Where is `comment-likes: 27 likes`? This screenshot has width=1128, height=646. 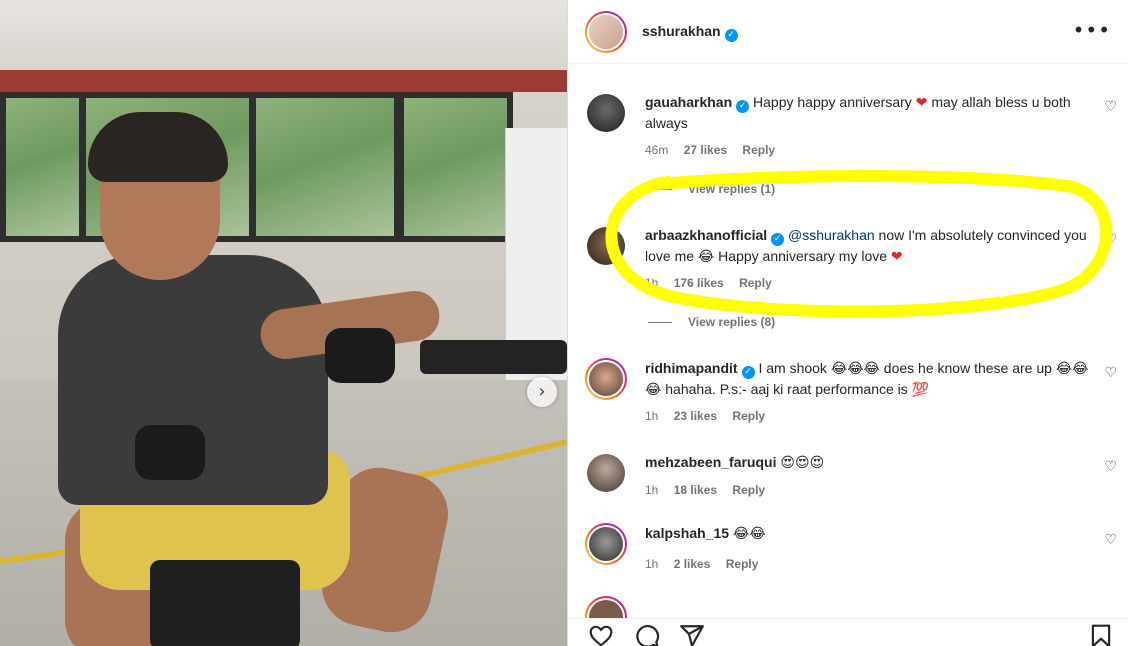
comment-likes: 27 likes is located at coordinates (705, 150).